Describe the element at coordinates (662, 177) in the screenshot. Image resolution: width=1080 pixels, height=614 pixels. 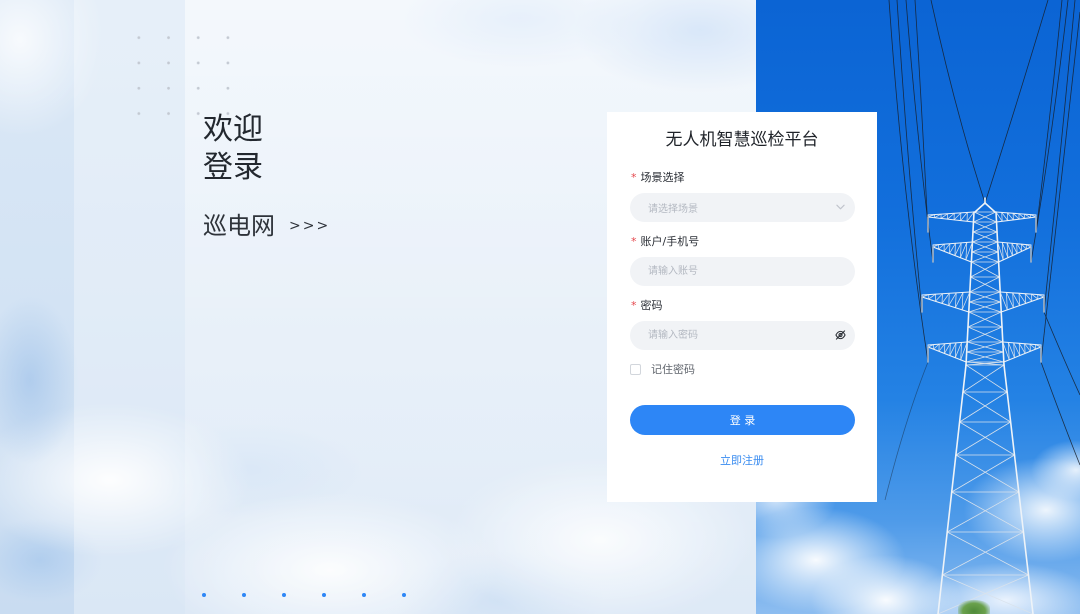
I see `scene-label-text: 场景选择` at that location.